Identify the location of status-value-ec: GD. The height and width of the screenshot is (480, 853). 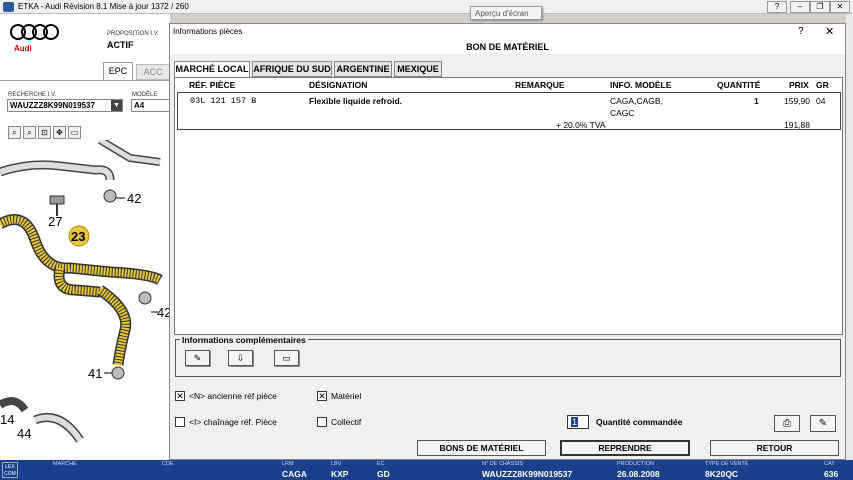
(383, 474).